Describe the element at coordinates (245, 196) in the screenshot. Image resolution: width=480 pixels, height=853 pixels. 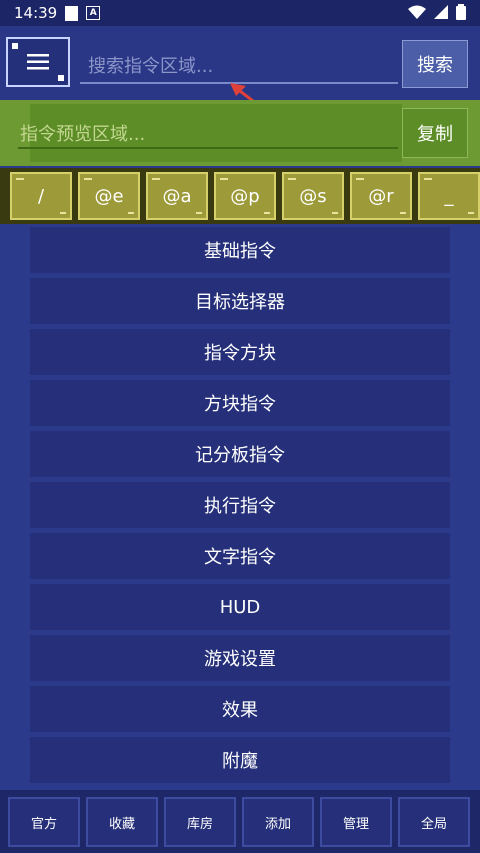
I see `selector-p-button: @p` at that location.